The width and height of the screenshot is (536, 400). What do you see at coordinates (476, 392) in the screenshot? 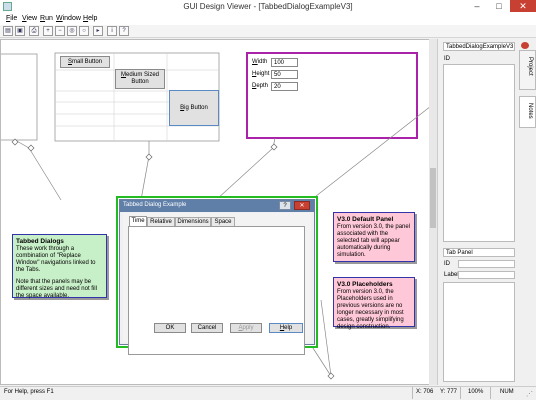
I see `status-zoom: 100%` at bounding box center [476, 392].